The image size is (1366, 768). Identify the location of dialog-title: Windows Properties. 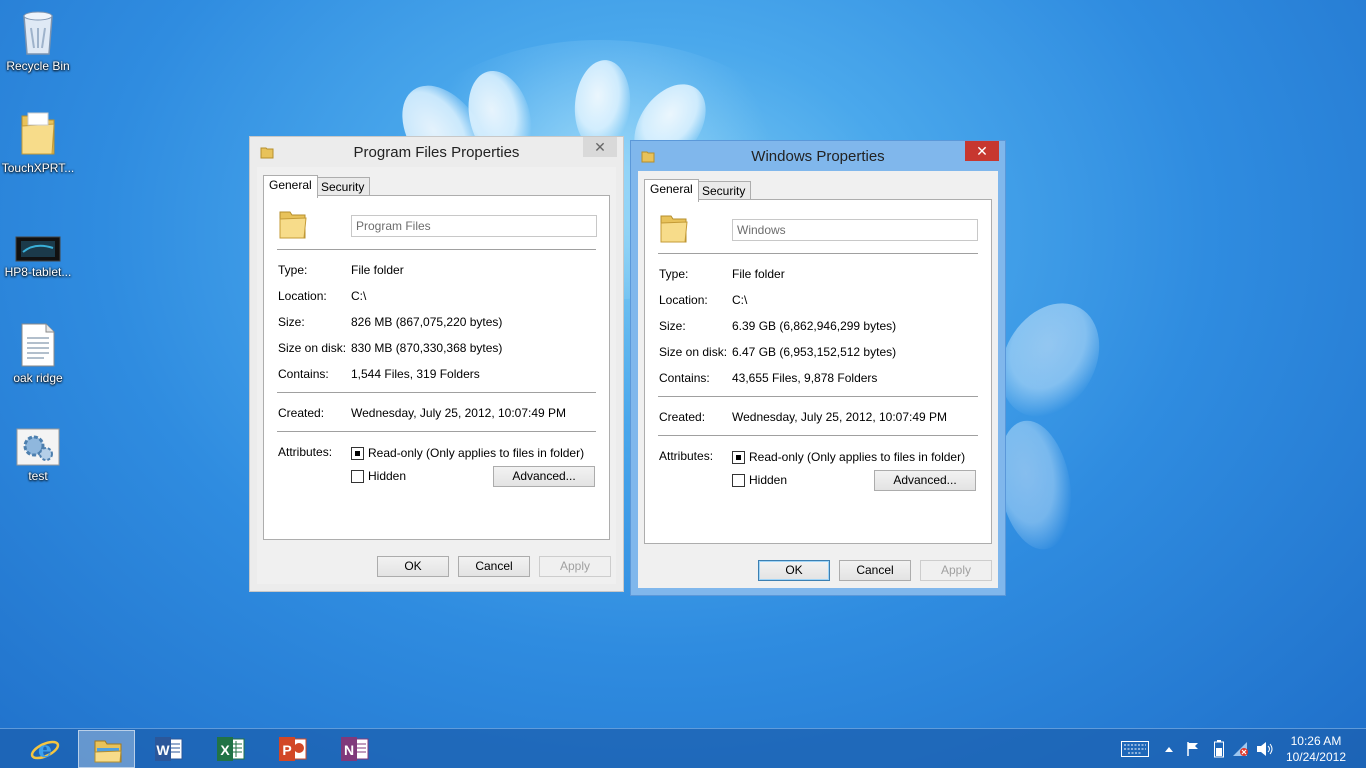
(818, 156).